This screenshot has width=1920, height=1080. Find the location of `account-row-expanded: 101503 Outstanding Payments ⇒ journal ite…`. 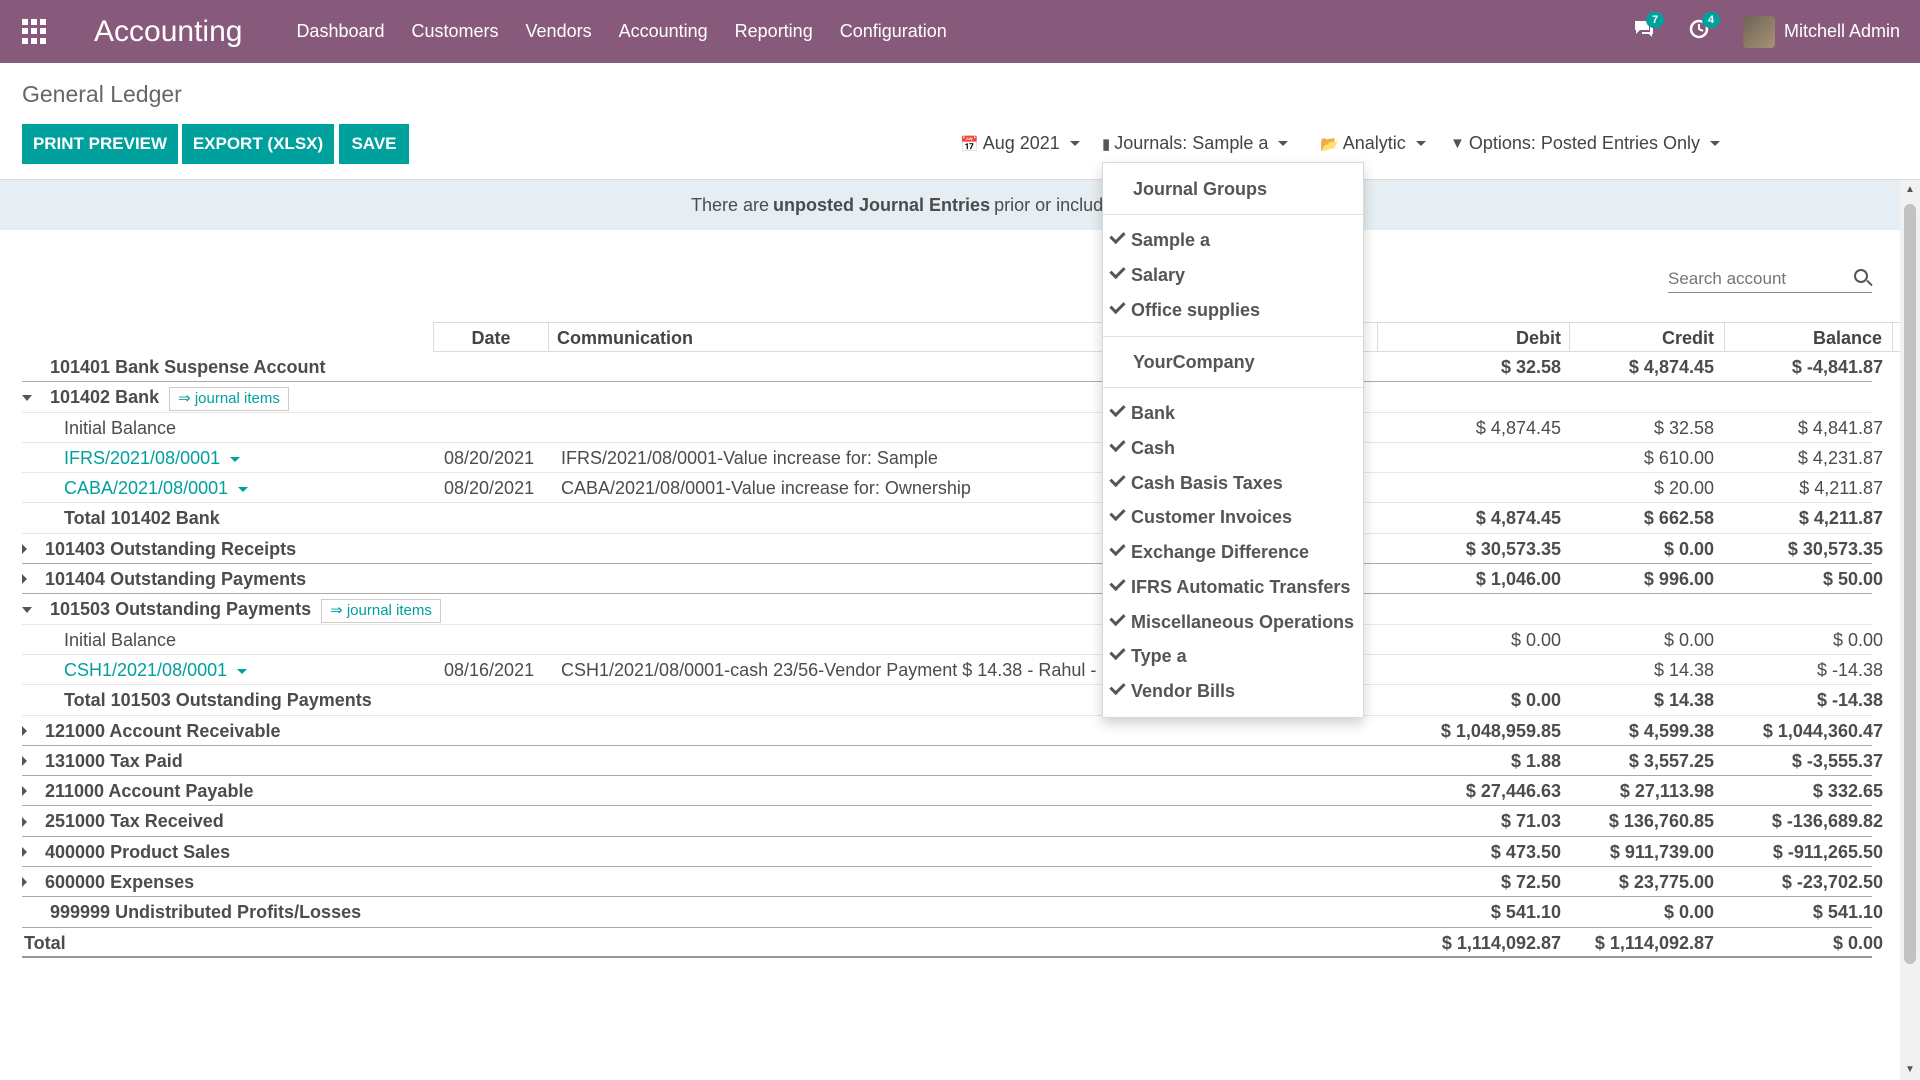

account-row-expanded: 101503 Outstanding Payments ⇒ journal ite… is located at coordinates (947, 609).